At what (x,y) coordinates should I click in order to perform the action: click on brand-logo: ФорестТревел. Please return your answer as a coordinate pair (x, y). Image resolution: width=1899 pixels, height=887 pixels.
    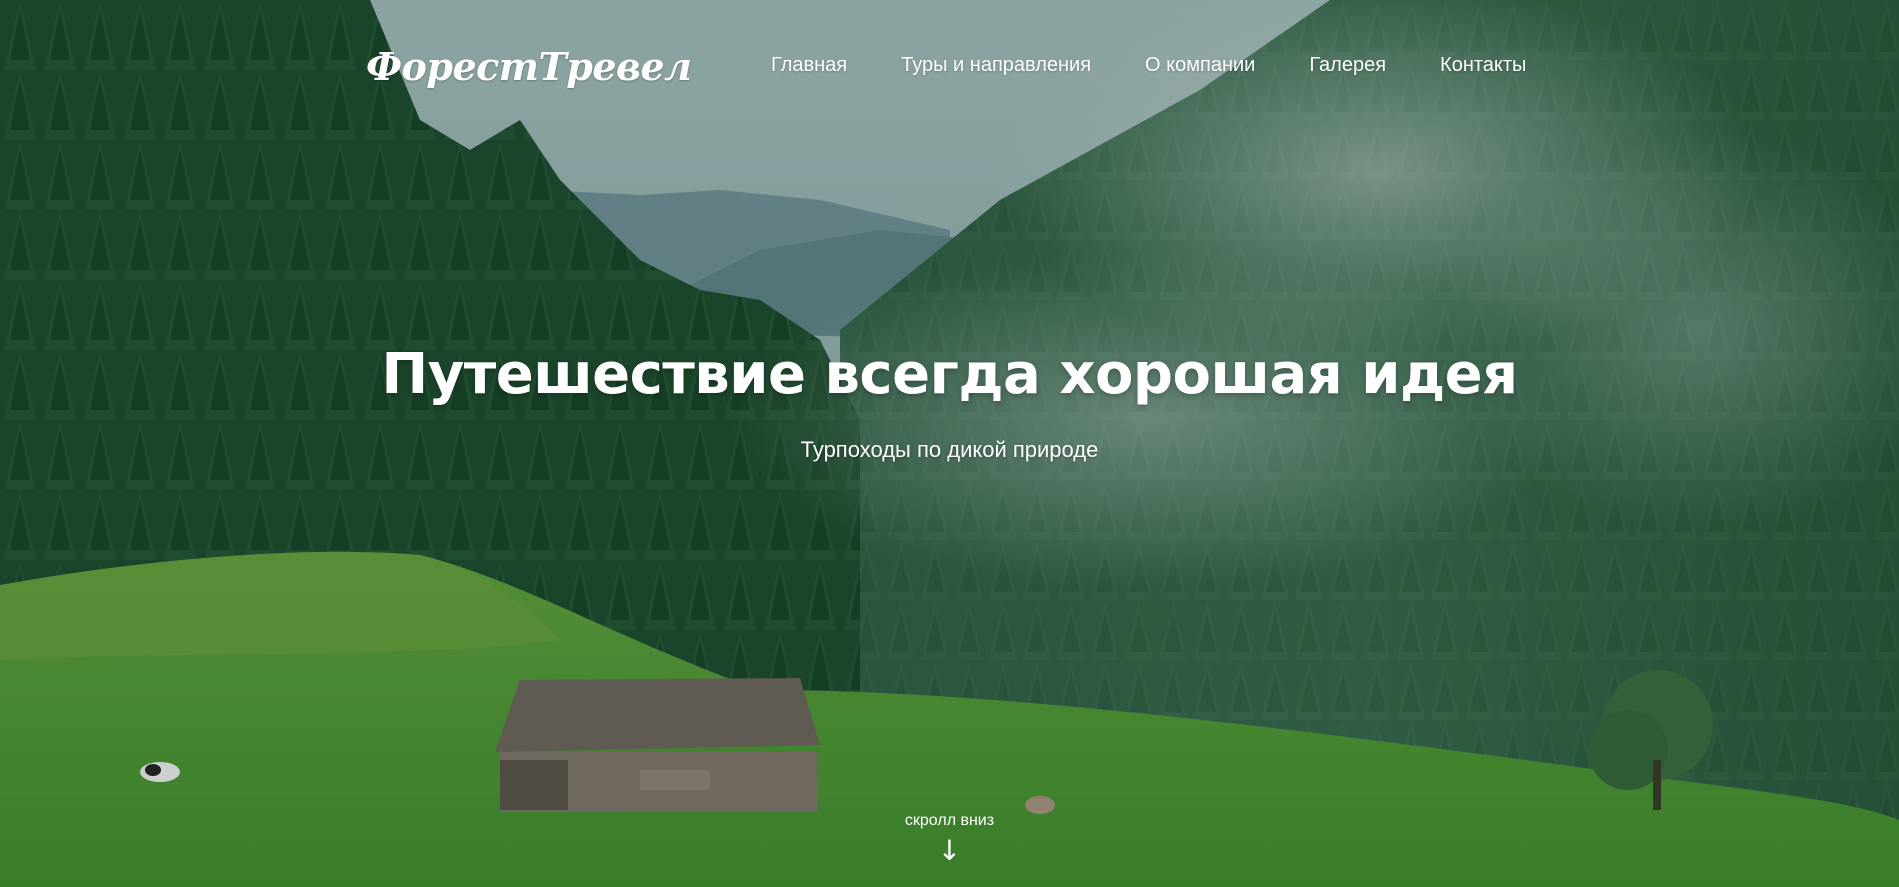
    Looking at the image, I should click on (529, 66).